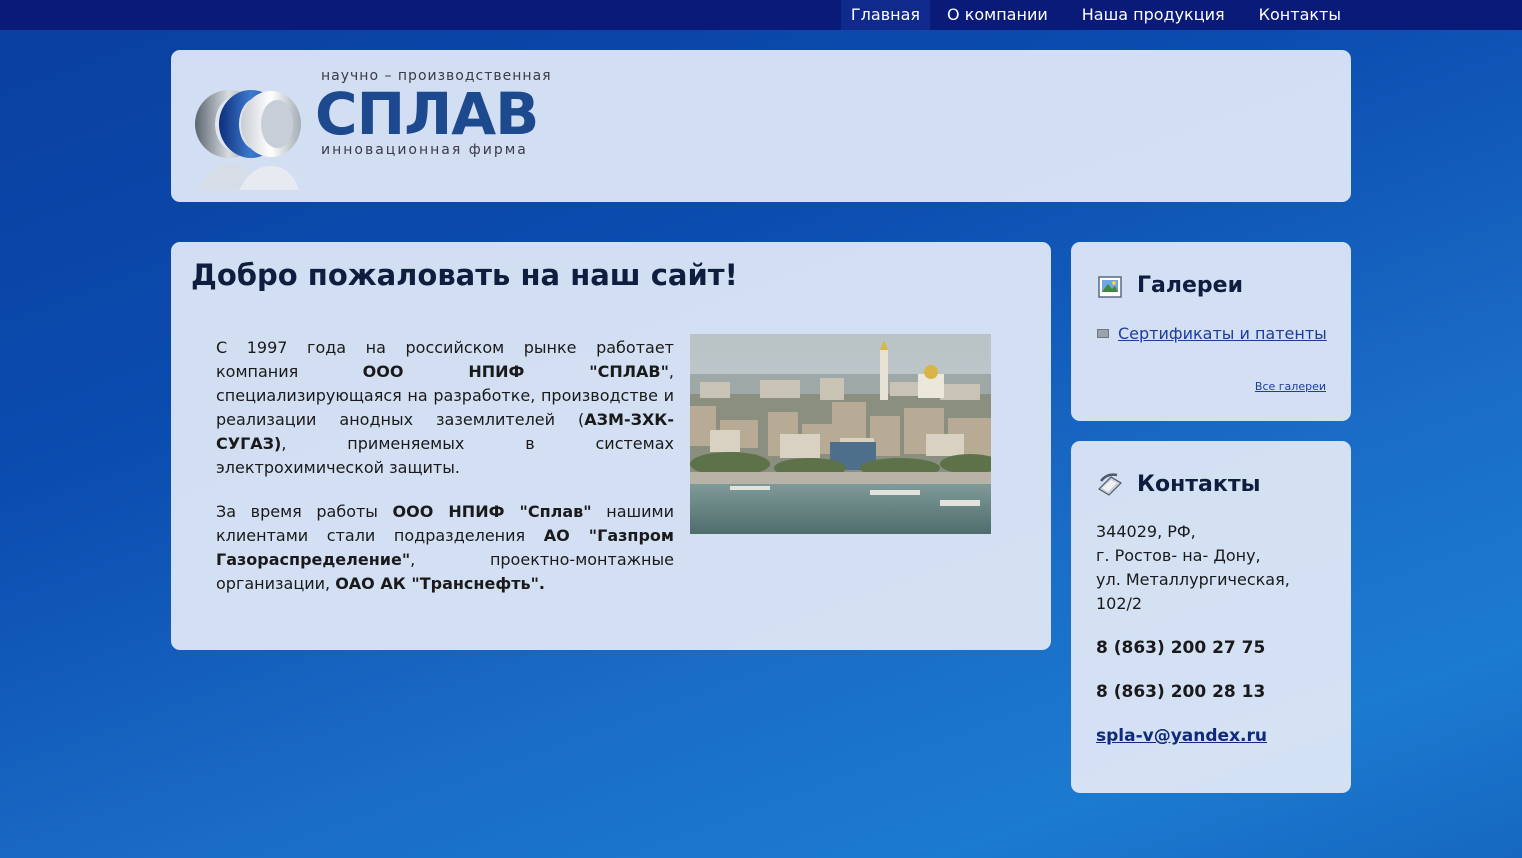 This screenshot has height=858, width=1522. What do you see at coordinates (885, 15) in the screenshot?
I see `nav-home: Главная` at bounding box center [885, 15].